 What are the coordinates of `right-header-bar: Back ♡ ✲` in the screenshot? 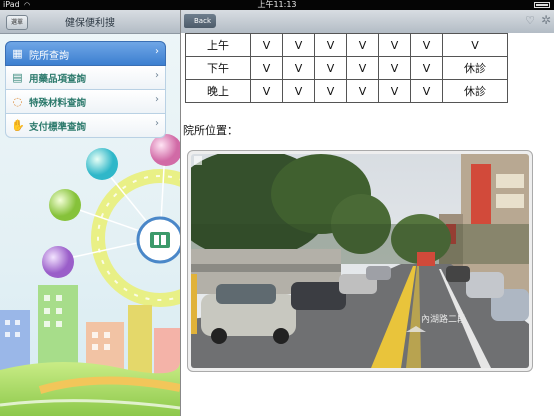 It's located at (367, 22).